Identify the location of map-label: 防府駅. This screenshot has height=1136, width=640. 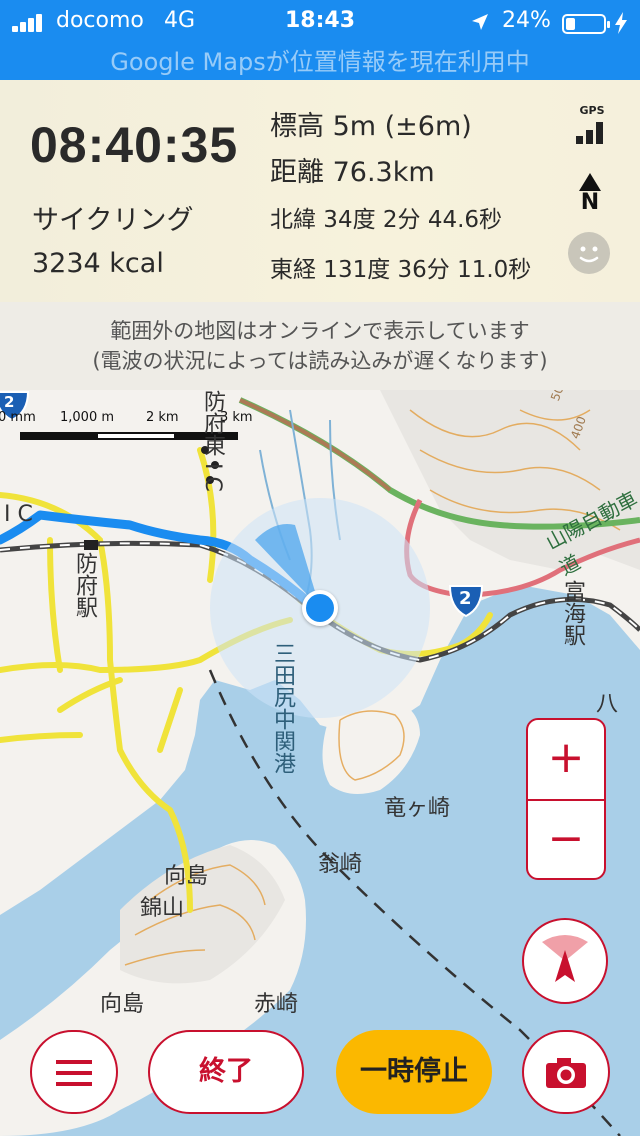
(84, 585).